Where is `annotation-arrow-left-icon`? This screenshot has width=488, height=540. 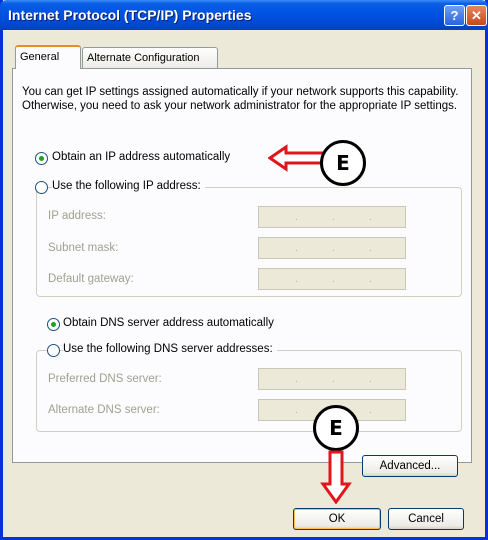 annotation-arrow-left-icon is located at coordinates (297, 158).